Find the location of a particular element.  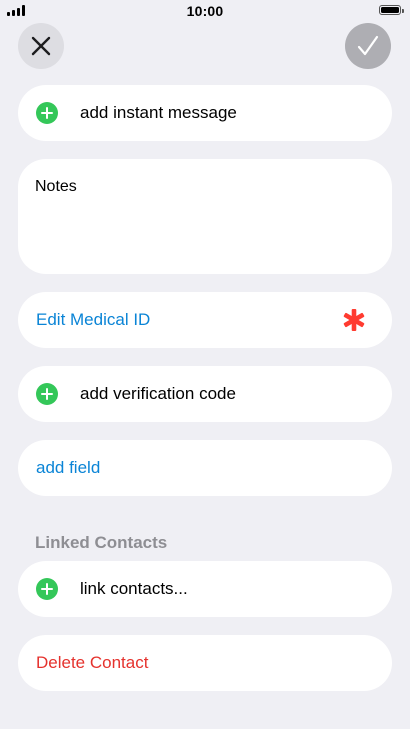

delete-contact-label: Delete Contact is located at coordinates (92, 662).